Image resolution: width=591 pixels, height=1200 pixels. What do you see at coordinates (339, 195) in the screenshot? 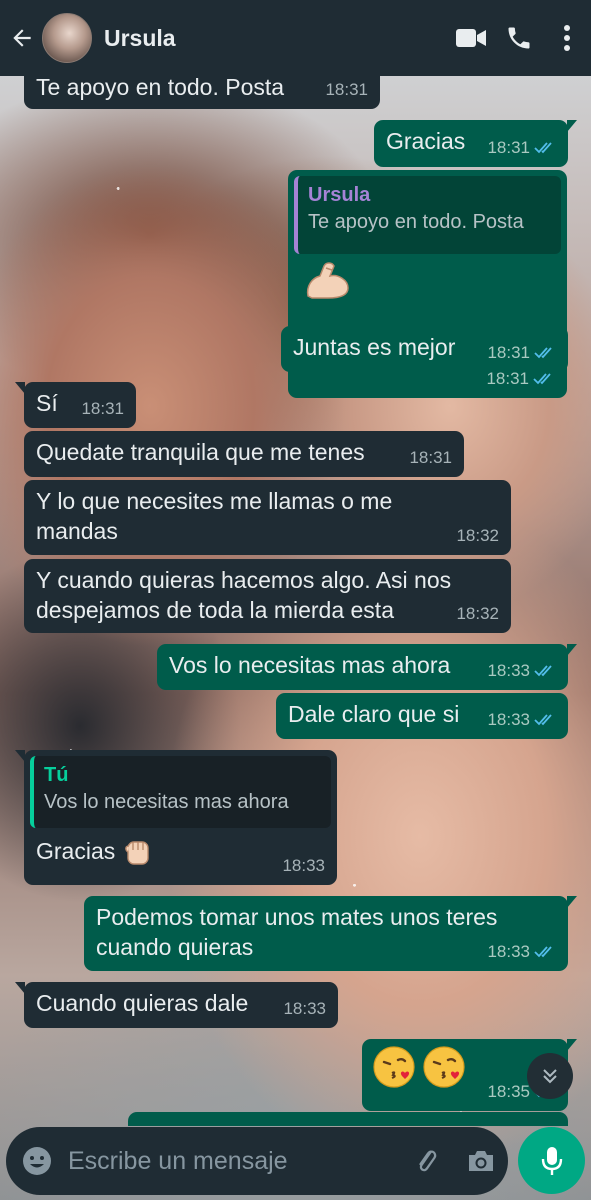
I see `quoted-sender: Ursula` at bounding box center [339, 195].